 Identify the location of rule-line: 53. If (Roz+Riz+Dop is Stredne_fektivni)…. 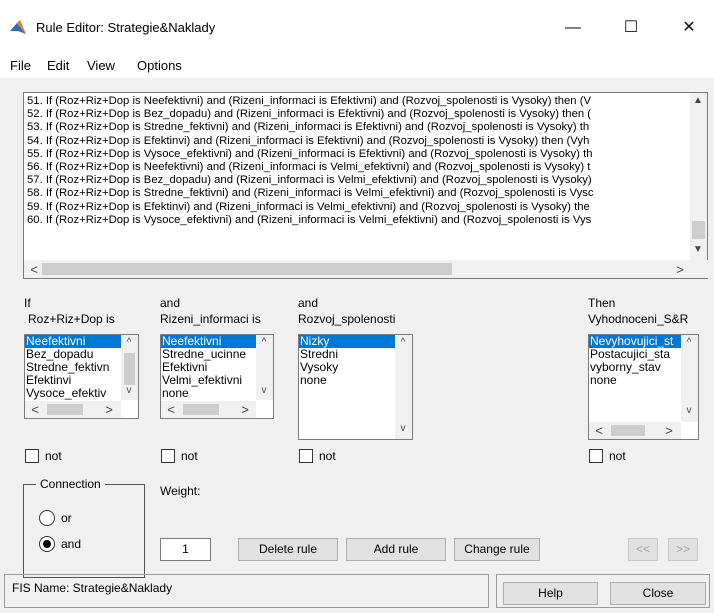
(357, 127).